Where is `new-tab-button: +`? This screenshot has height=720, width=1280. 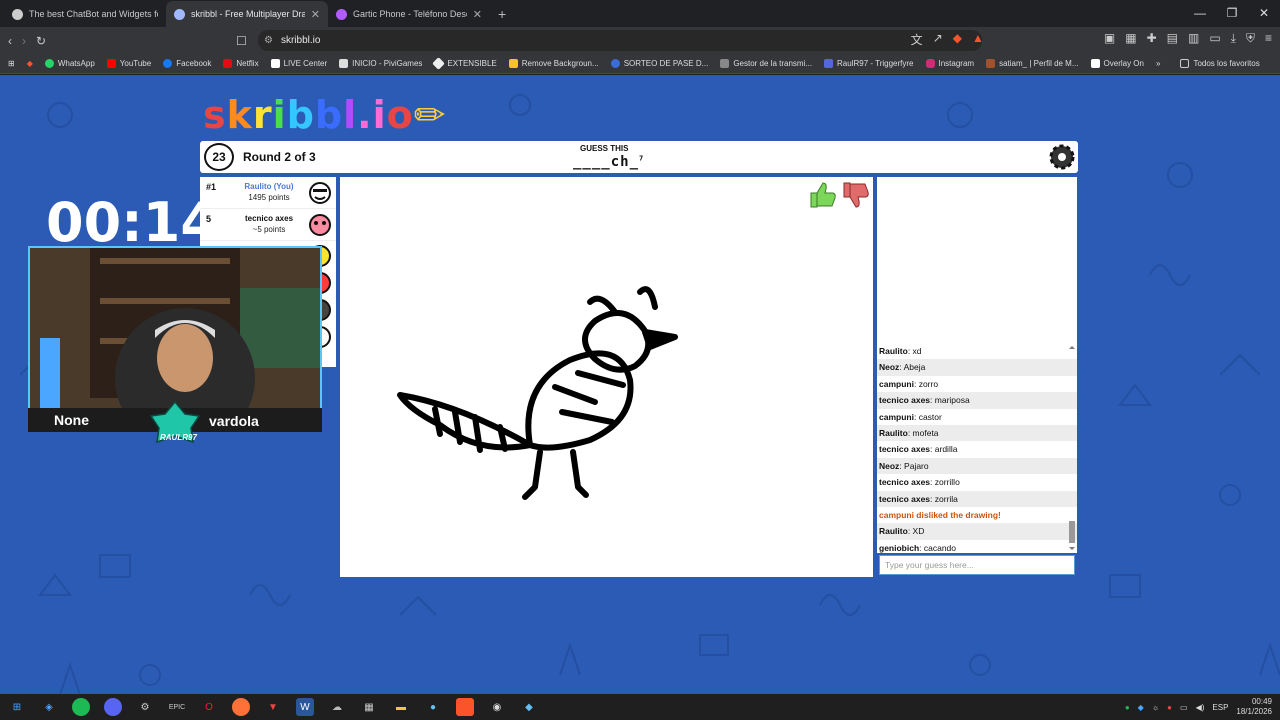
new-tab-button: + is located at coordinates (502, 14).